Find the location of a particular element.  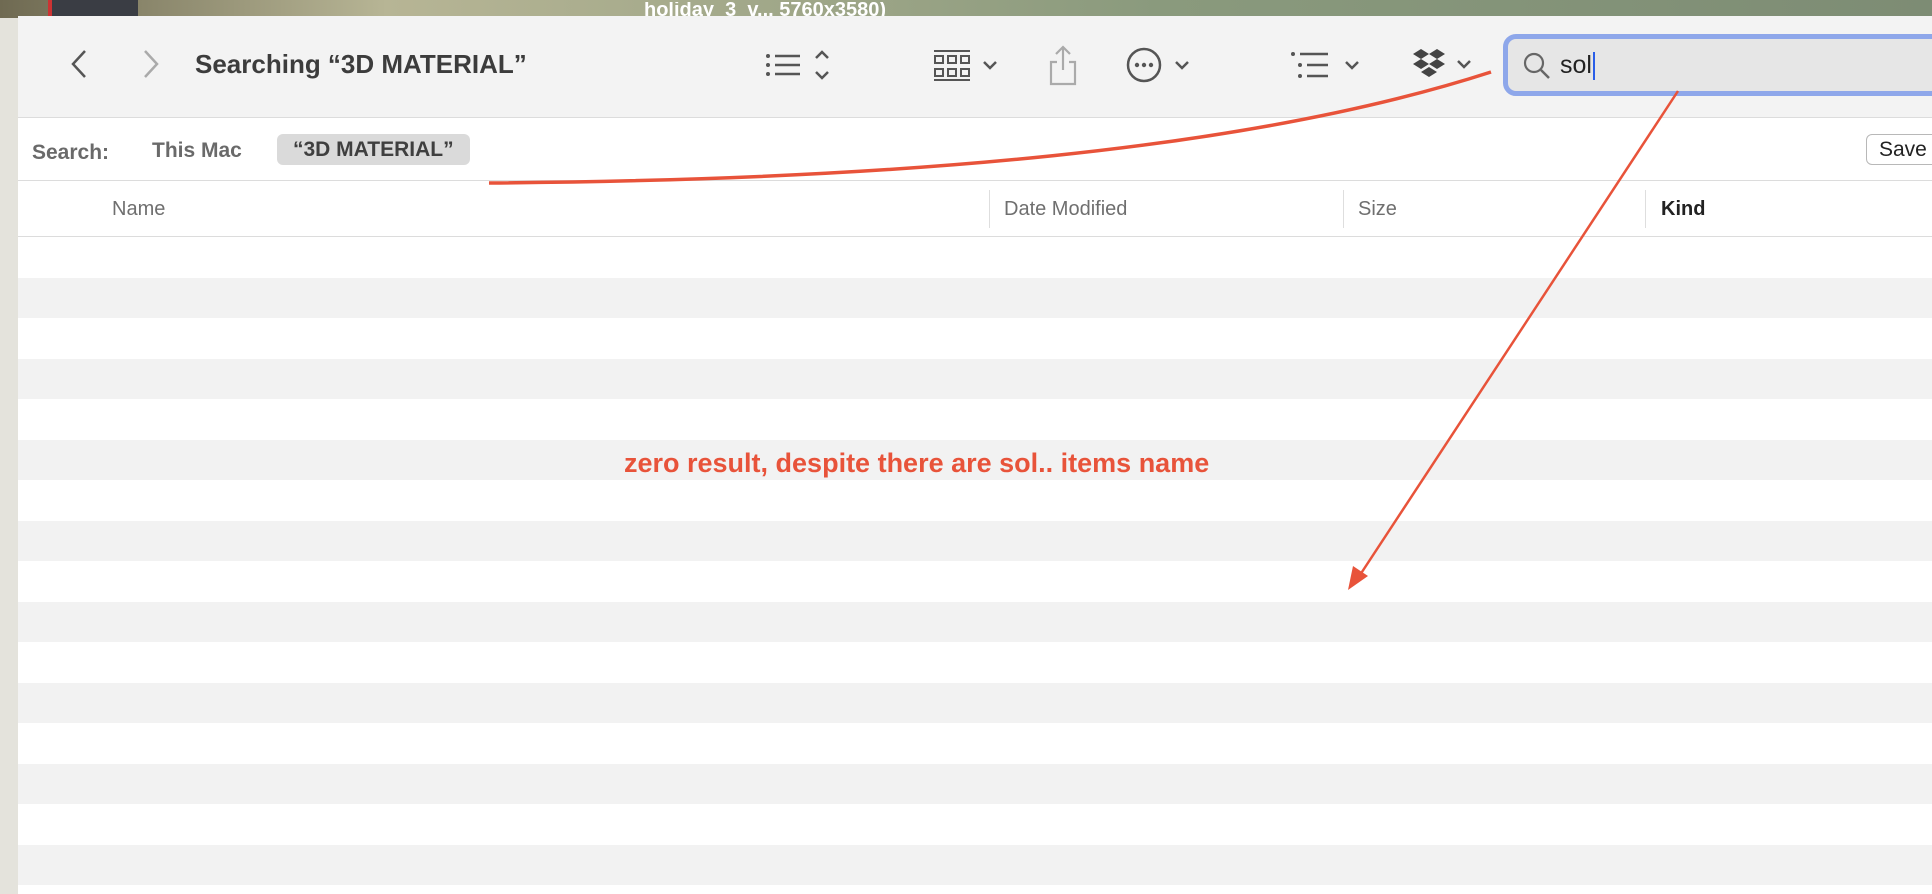

annotation-arrow-line is located at coordinates (1518, 334).